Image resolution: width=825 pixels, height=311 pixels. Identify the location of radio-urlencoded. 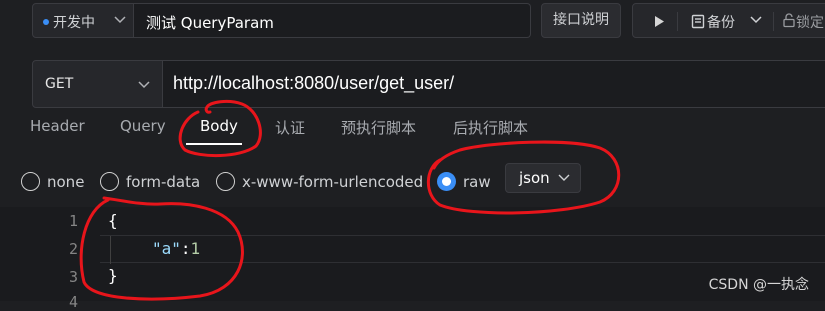
(225, 181).